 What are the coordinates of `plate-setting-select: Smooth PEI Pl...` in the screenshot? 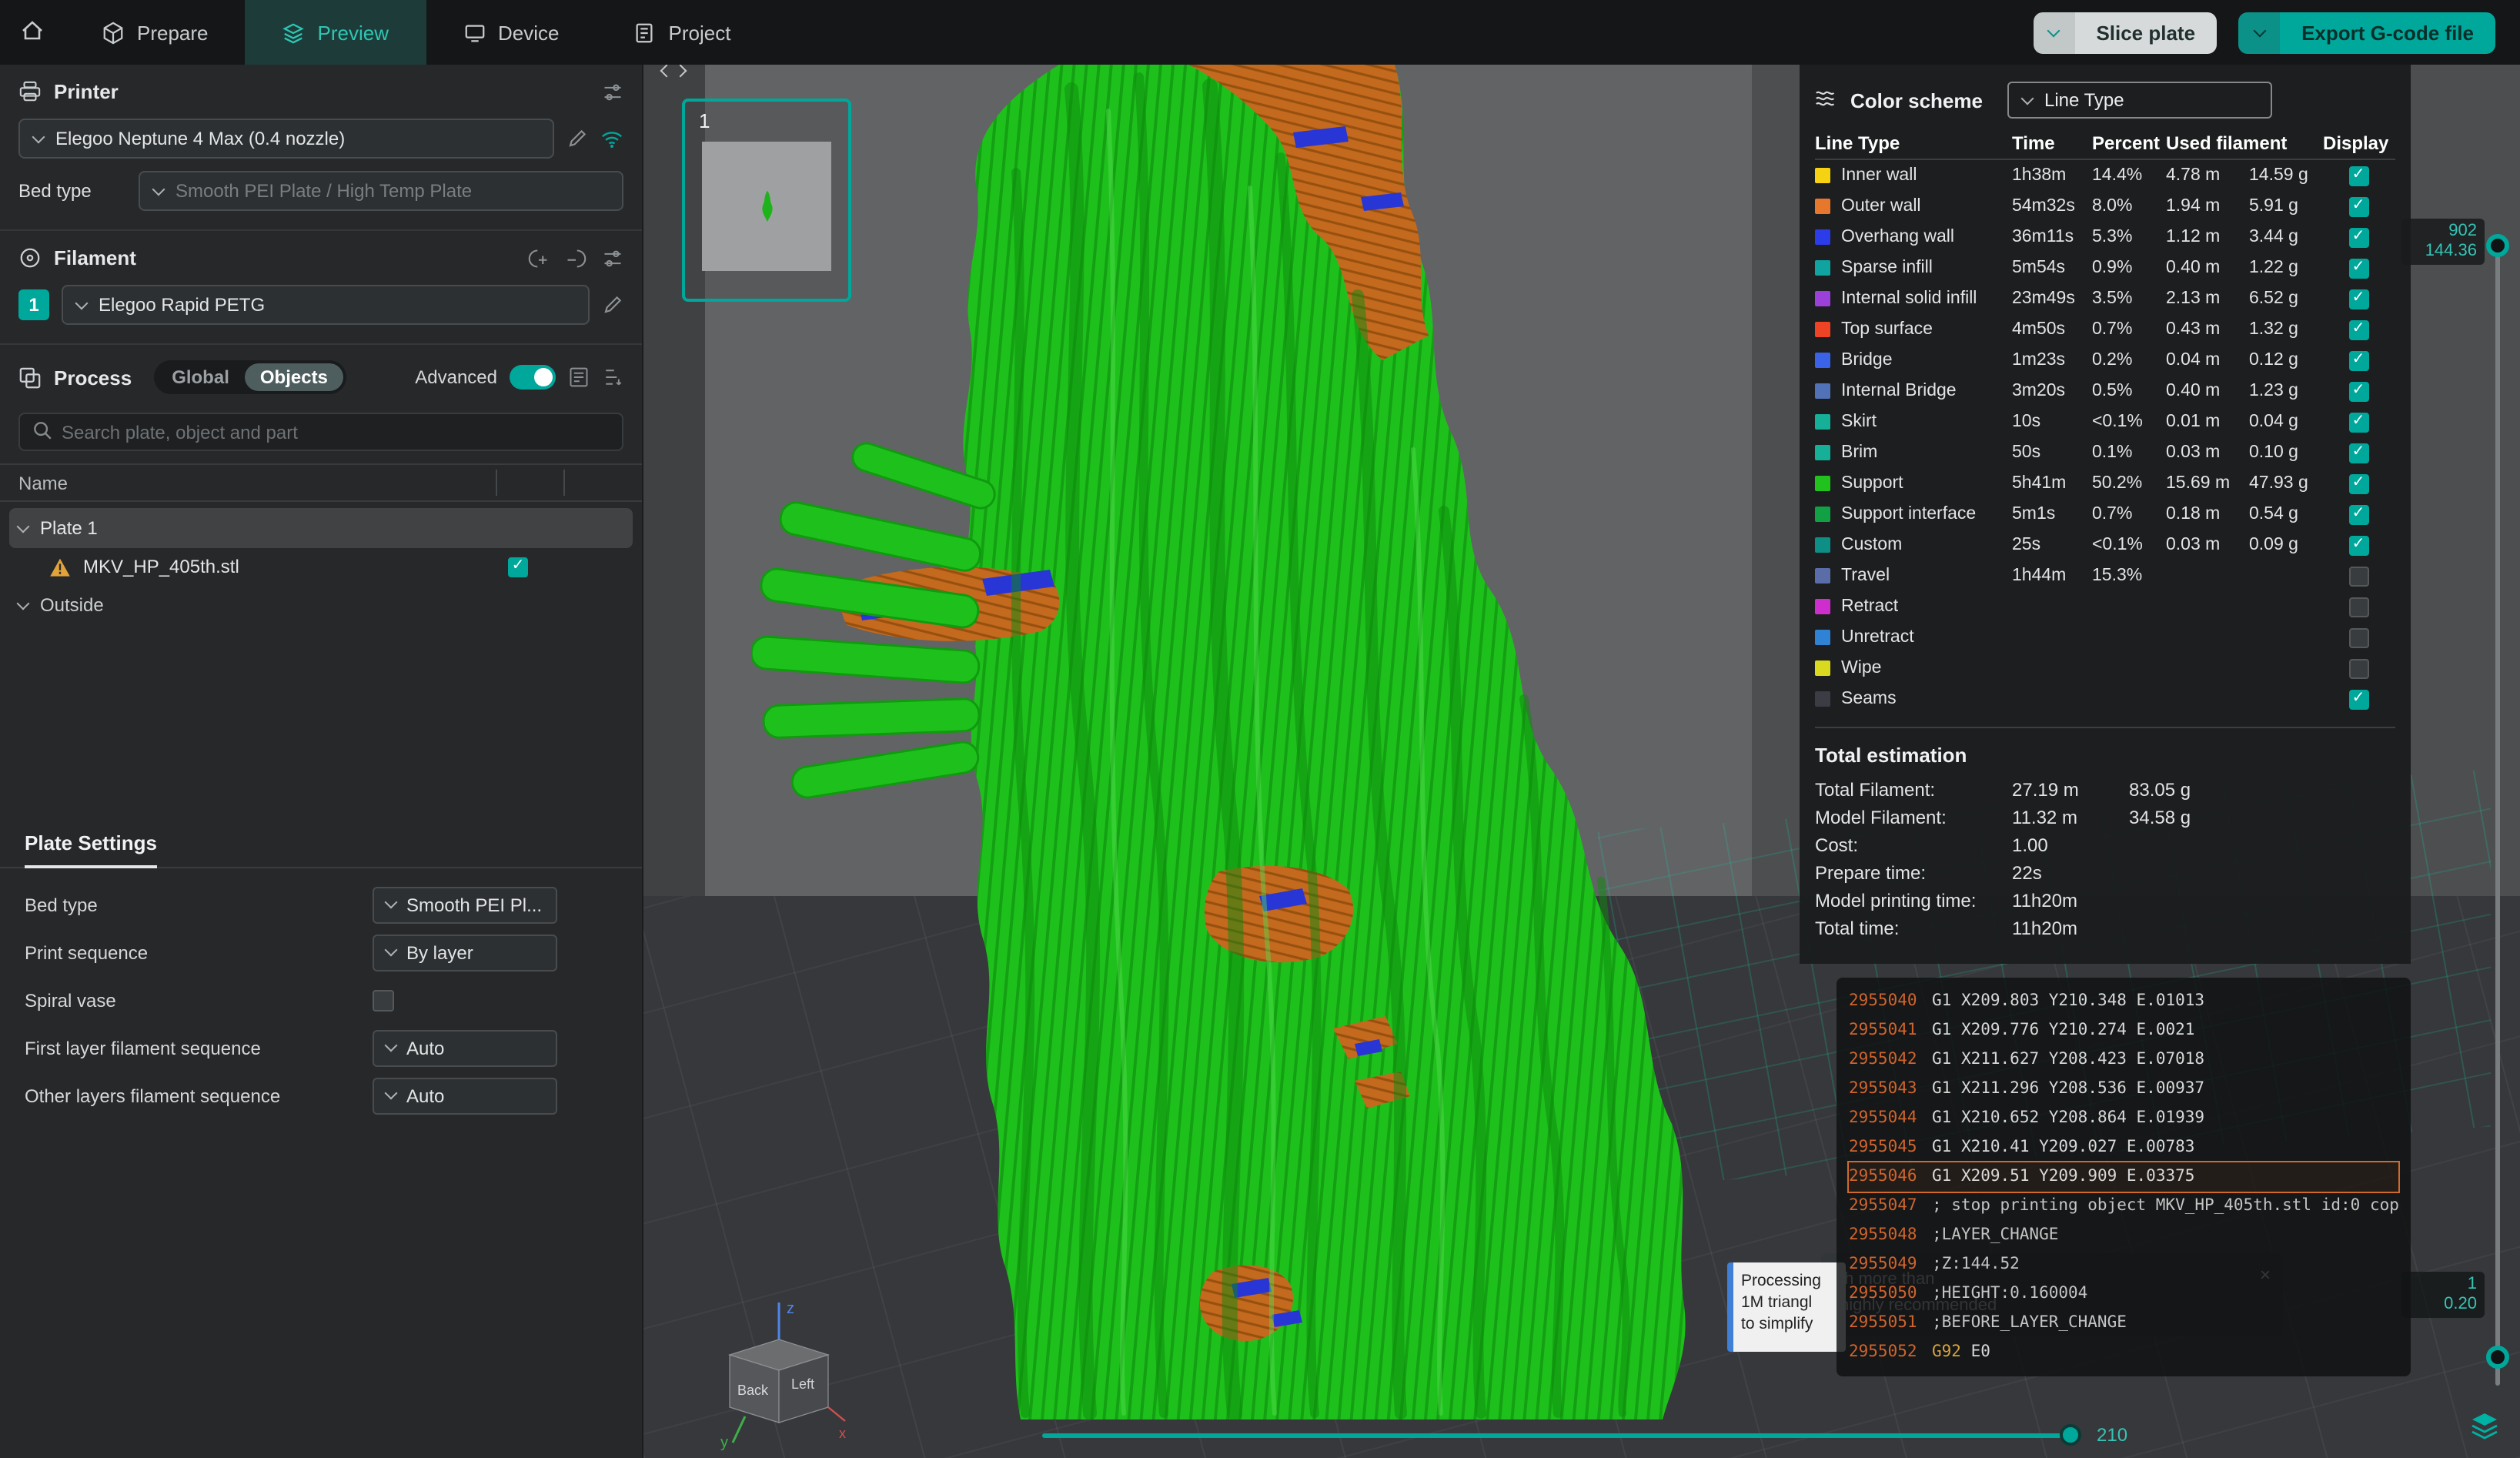 It's located at (465, 904).